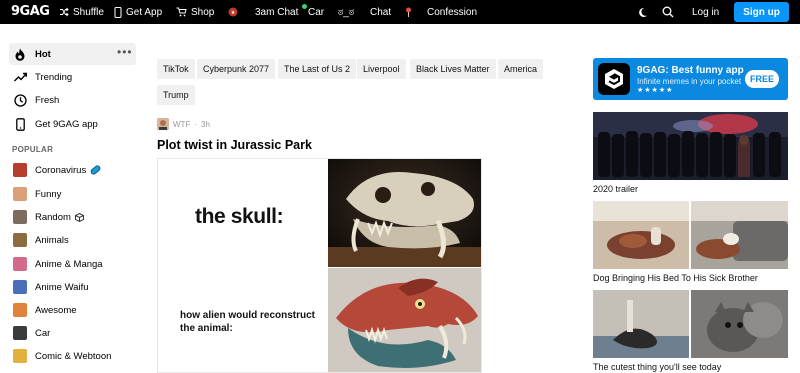 This screenshot has height=373, width=800. What do you see at coordinates (163, 124) in the screenshot?
I see `section-avatar` at bounding box center [163, 124].